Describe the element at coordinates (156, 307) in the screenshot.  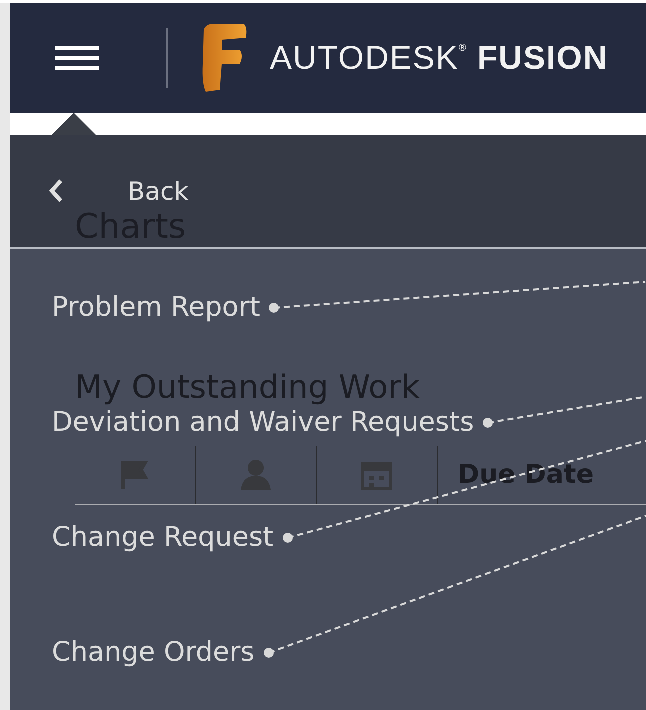
I see `menu-item: Problem Report` at that location.